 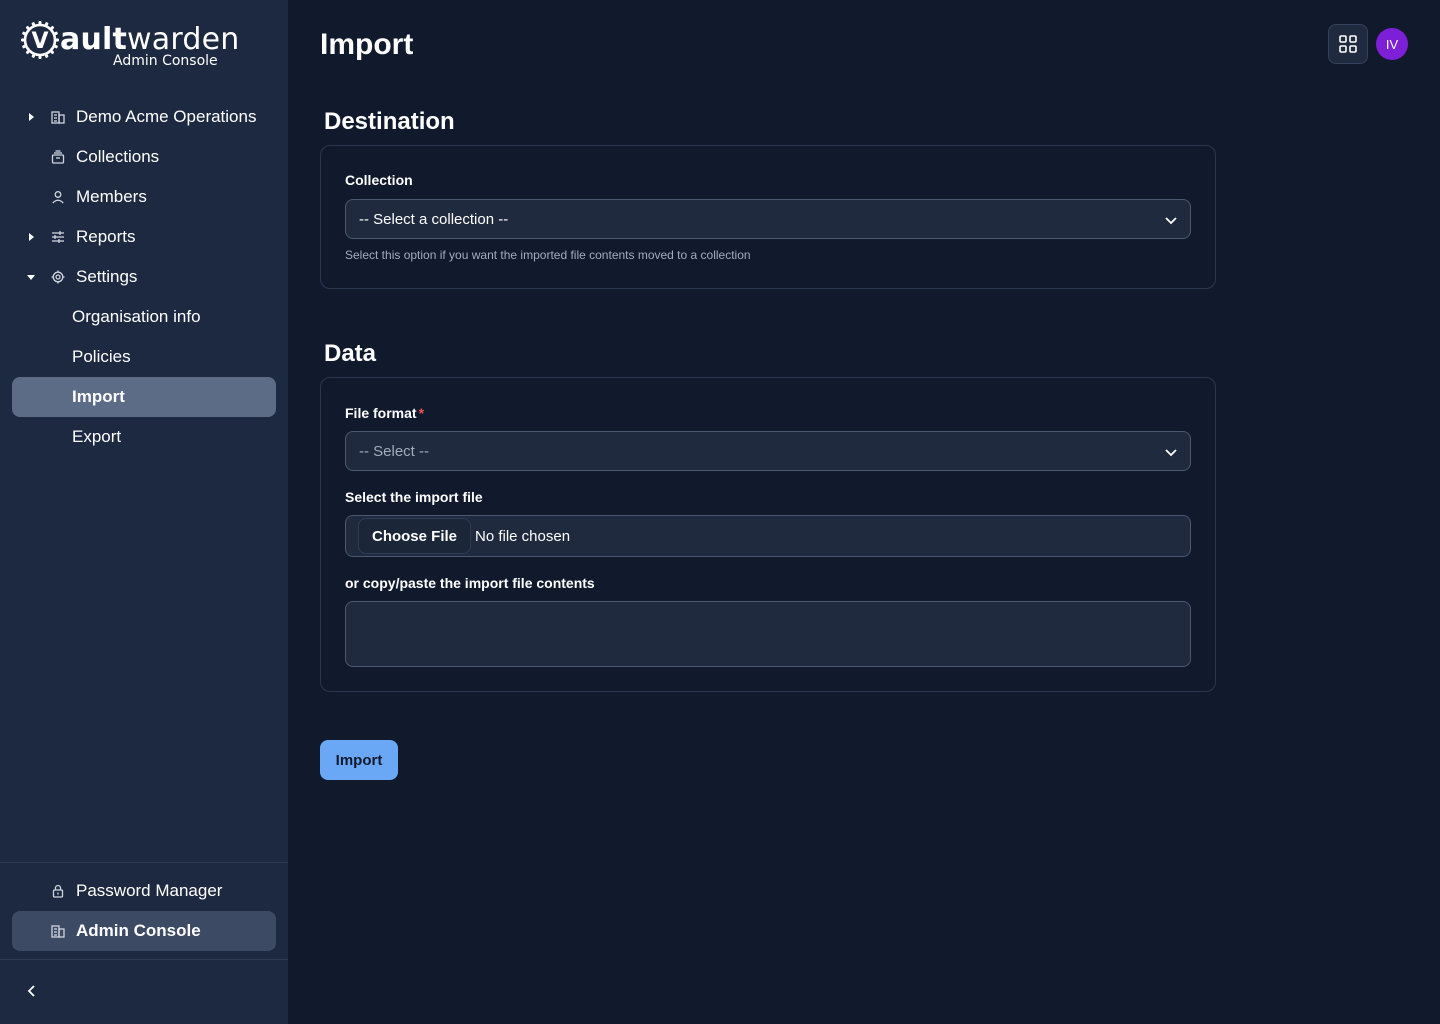 I want to click on sidebar-item-admin-console: Admin Console, so click(x=144, y=931).